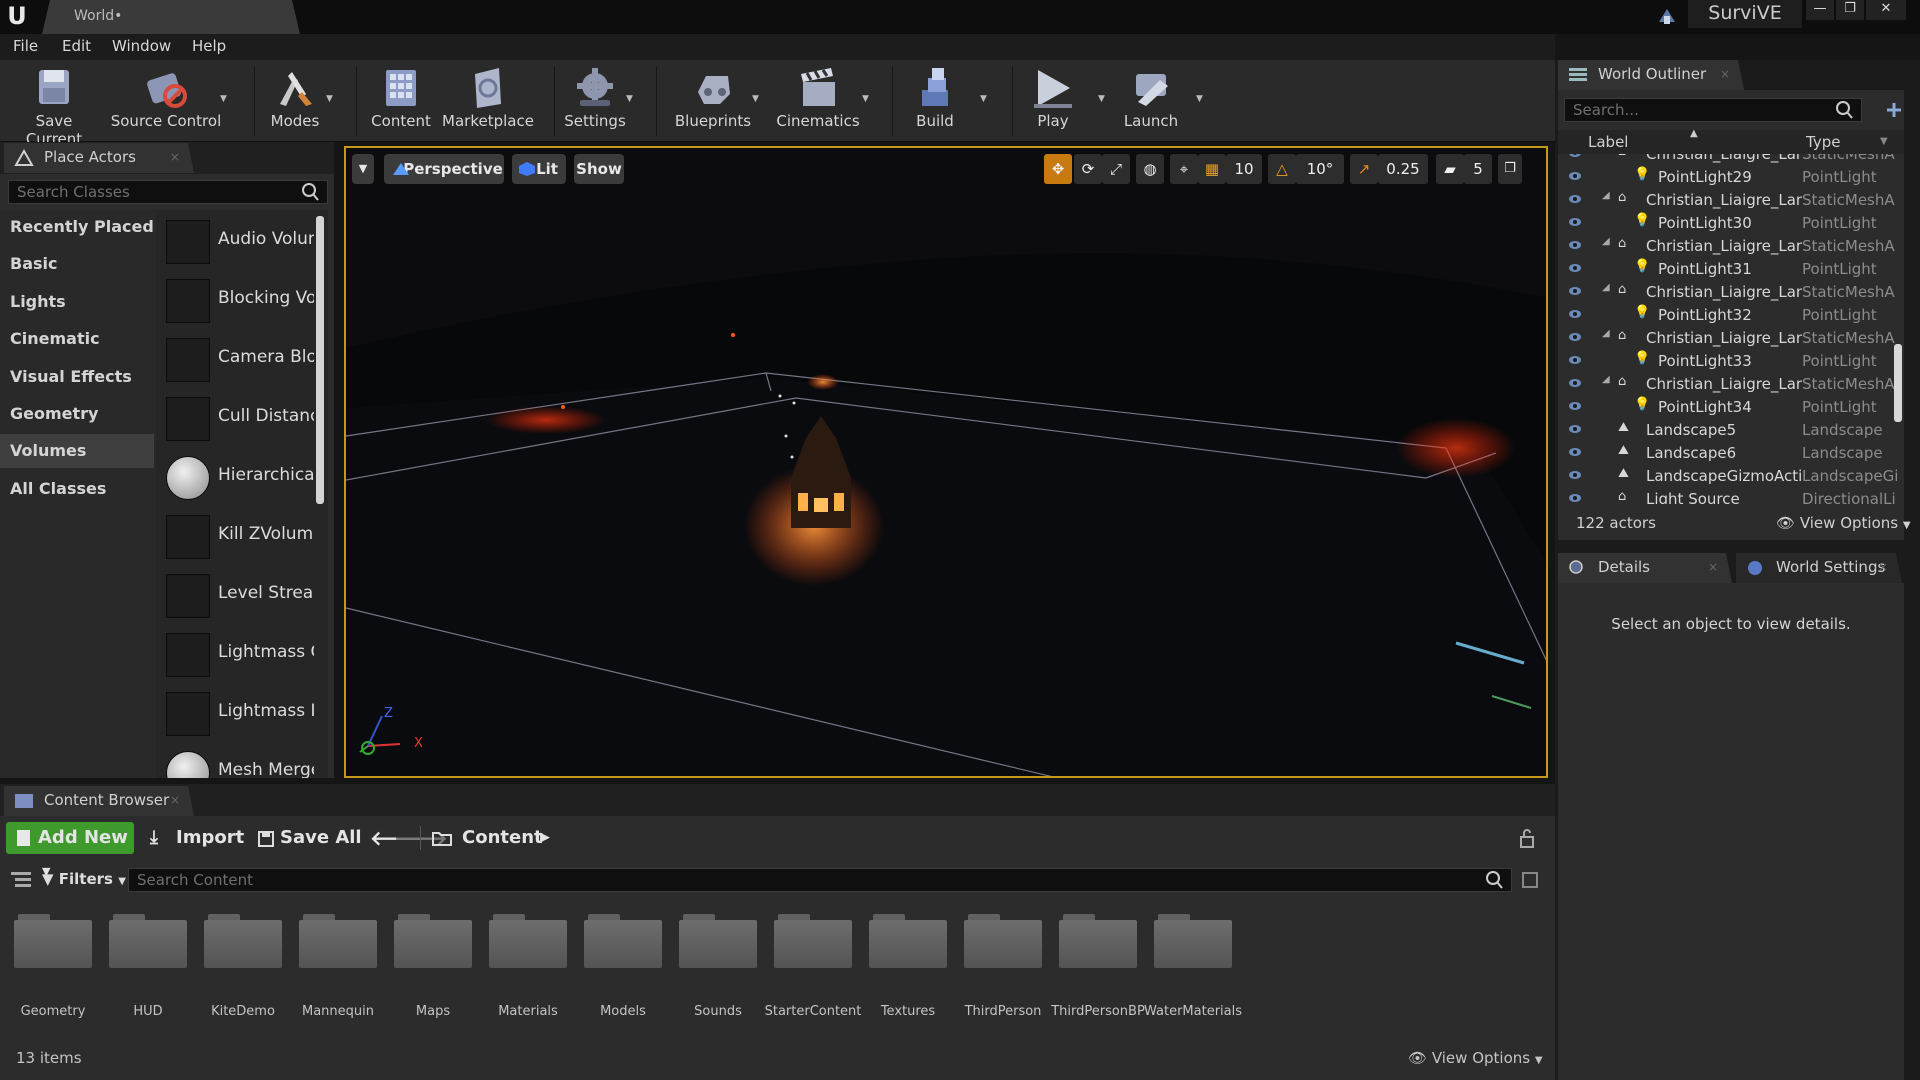 The width and height of the screenshot is (1920, 1080). I want to click on folder-hud, so click(148, 940).